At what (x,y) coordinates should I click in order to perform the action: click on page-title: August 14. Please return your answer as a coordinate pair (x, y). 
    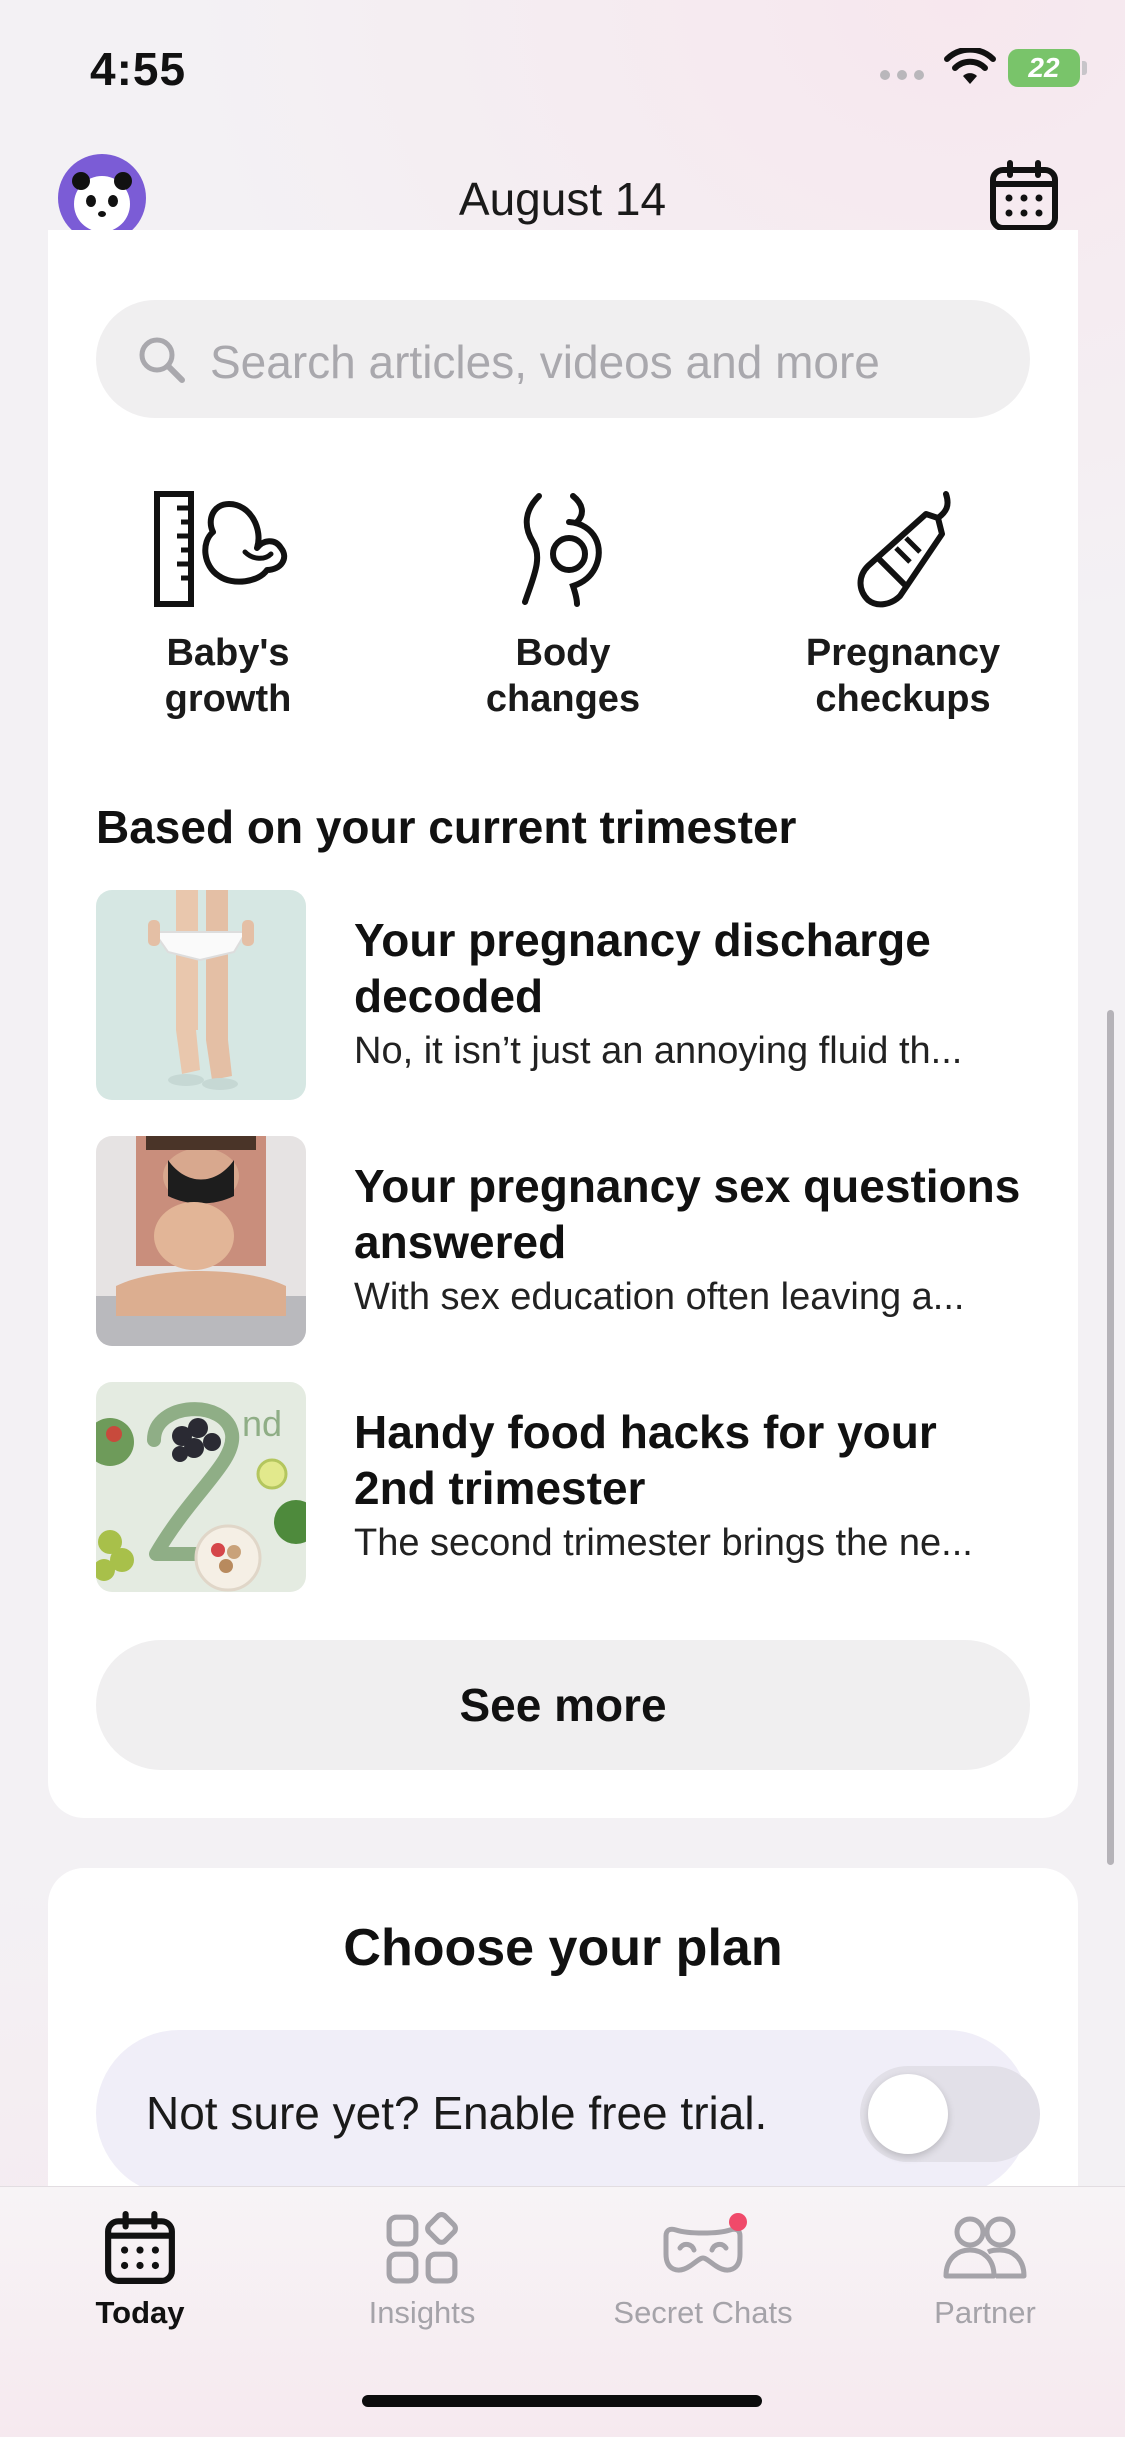
    Looking at the image, I should click on (562, 199).